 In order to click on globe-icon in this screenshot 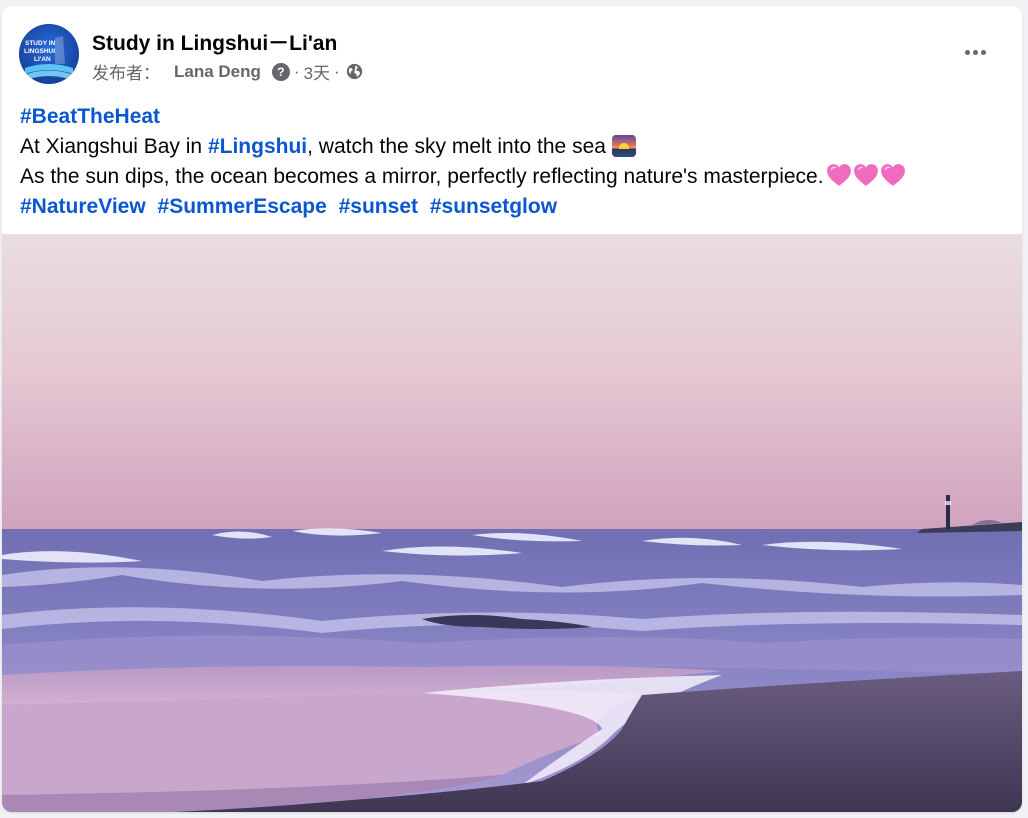, I will do `click(354, 71)`.